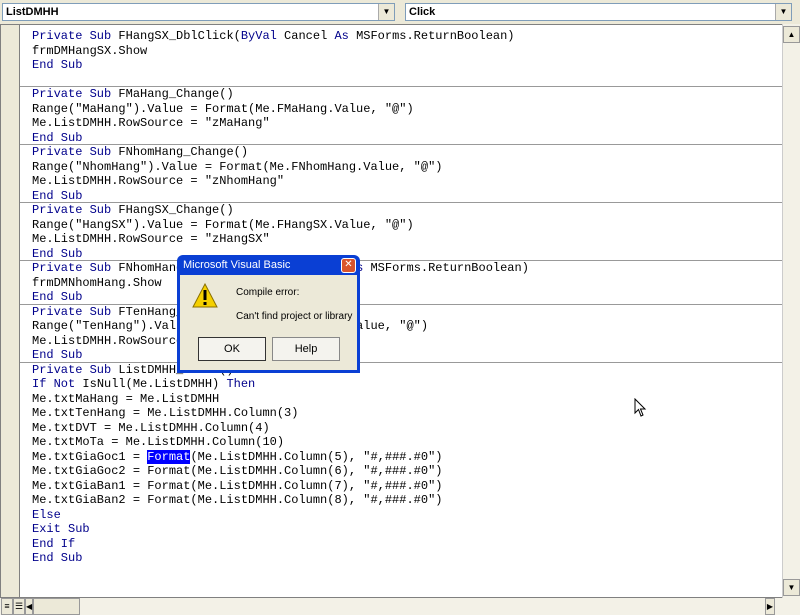  I want to click on code-text: Me.txtDVT = Me.ListDMHH.Column(4), so click(151, 427).